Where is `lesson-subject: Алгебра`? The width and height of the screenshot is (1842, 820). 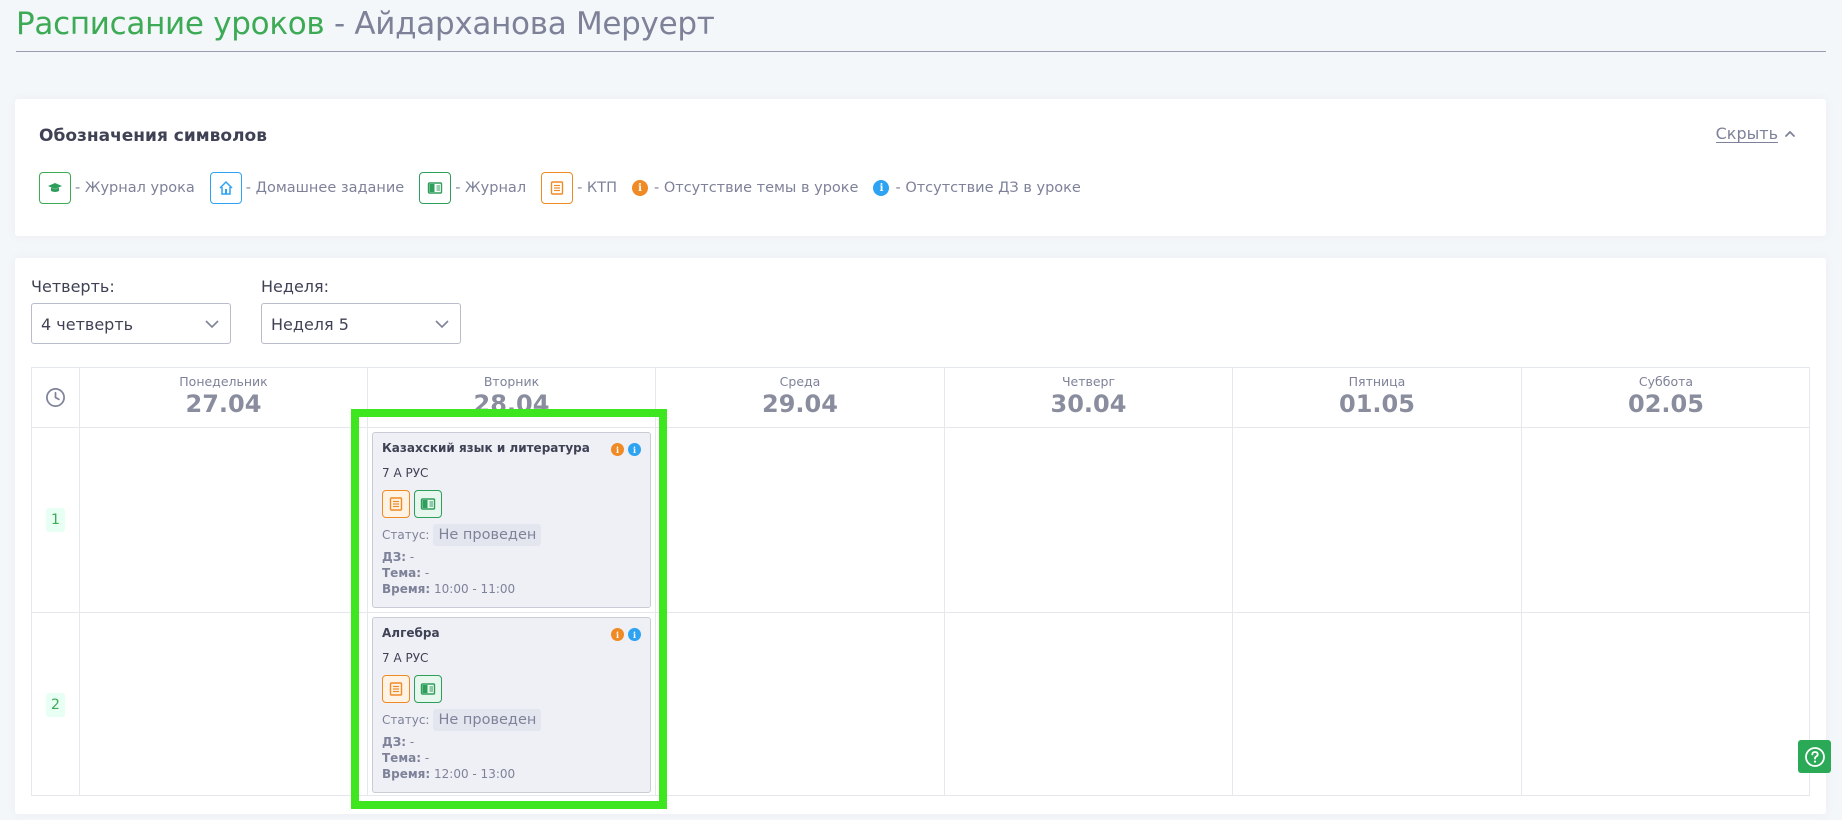
lesson-subject: Алгебра is located at coordinates (411, 633).